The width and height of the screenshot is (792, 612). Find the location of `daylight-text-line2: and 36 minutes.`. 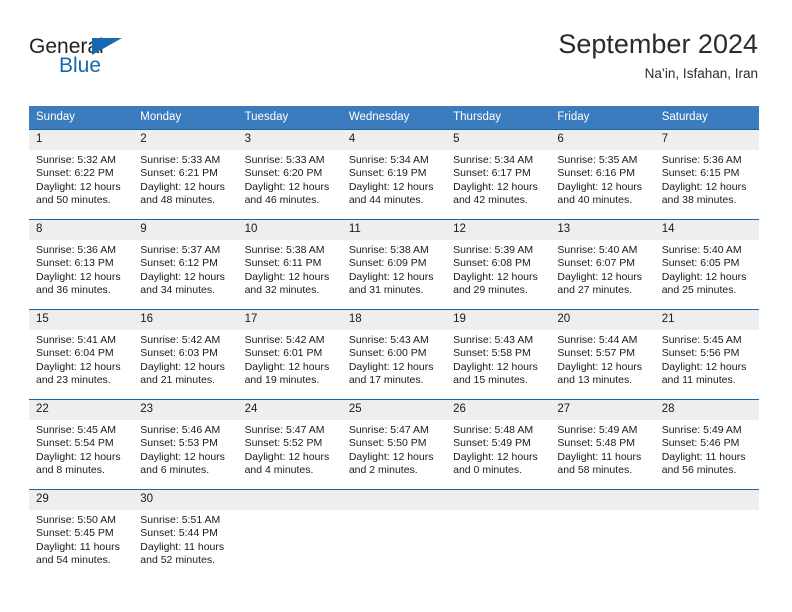

daylight-text-line2: and 36 minutes. is located at coordinates (73, 290).